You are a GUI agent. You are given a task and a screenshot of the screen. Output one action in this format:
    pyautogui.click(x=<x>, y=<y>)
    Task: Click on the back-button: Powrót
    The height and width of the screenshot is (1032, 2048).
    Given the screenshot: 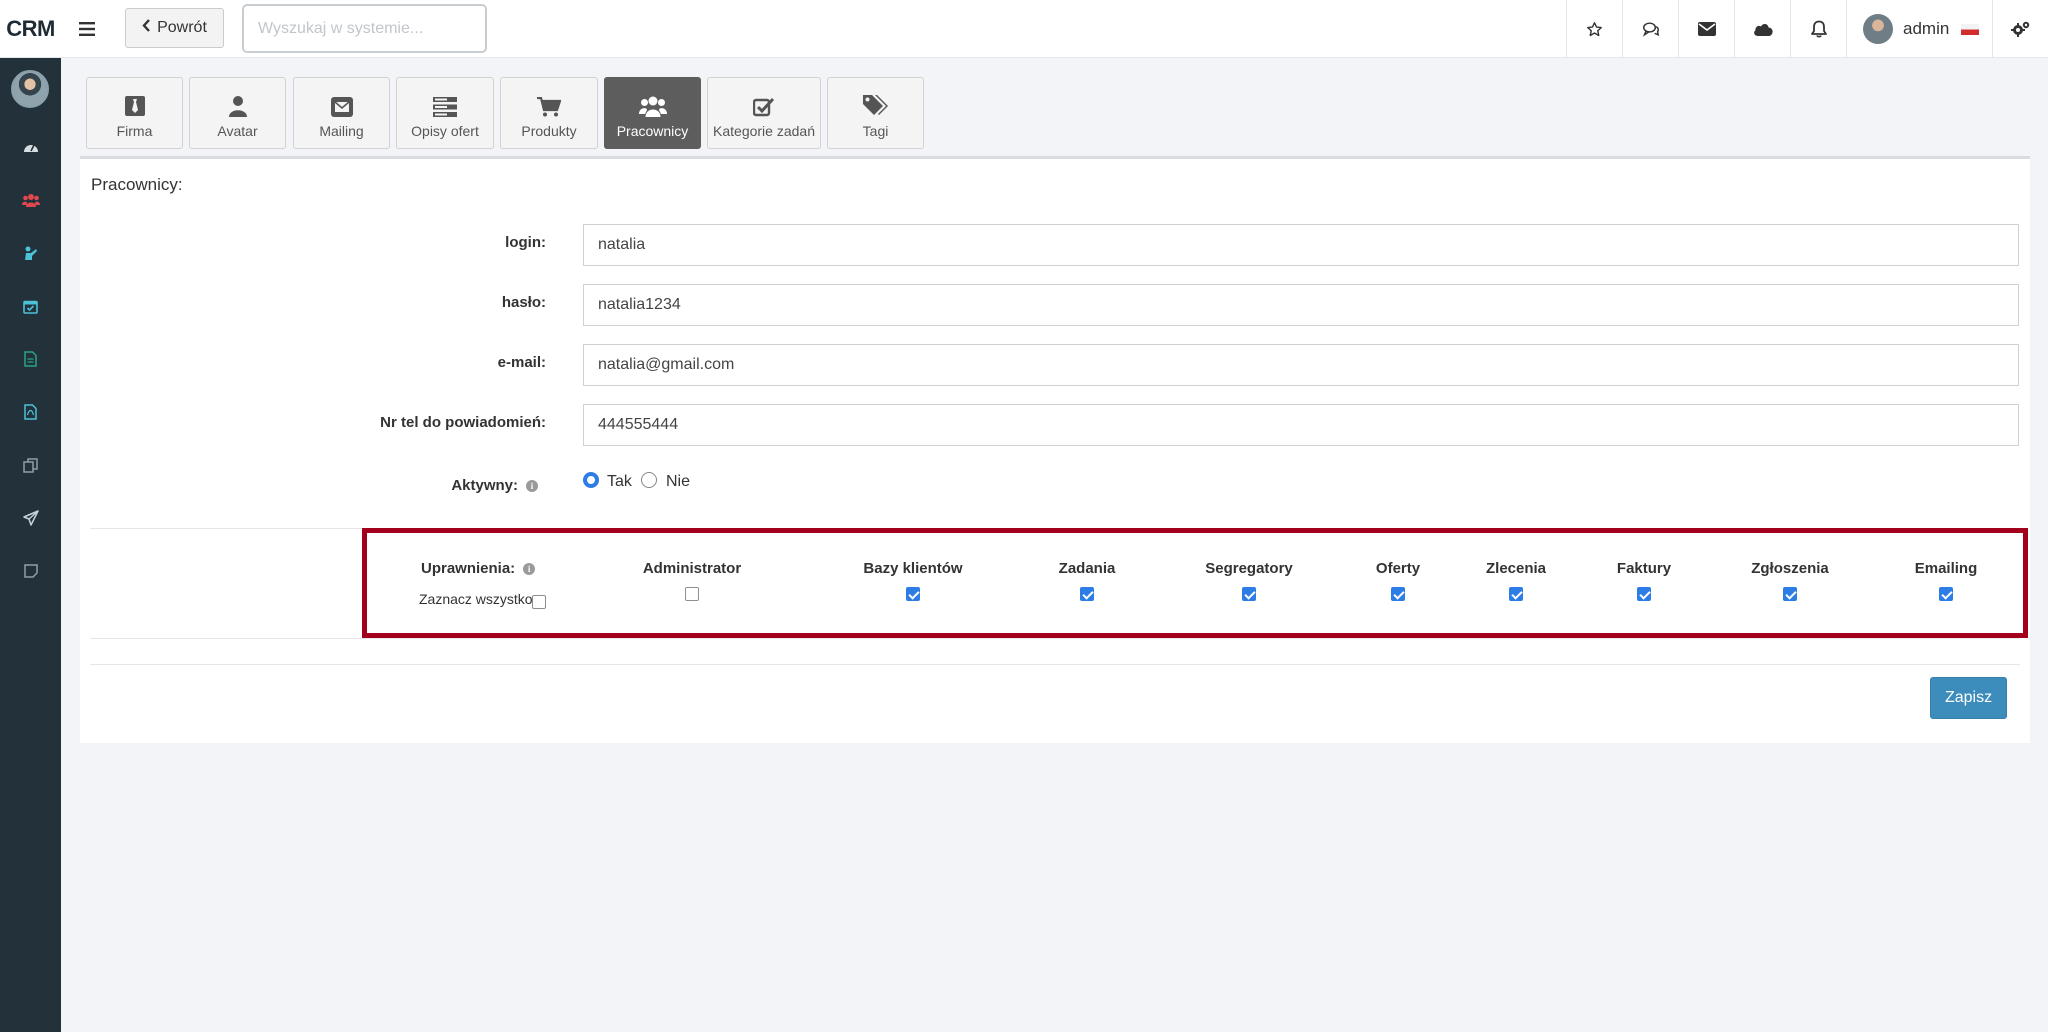 What is the action you would take?
    pyautogui.click(x=174, y=28)
    